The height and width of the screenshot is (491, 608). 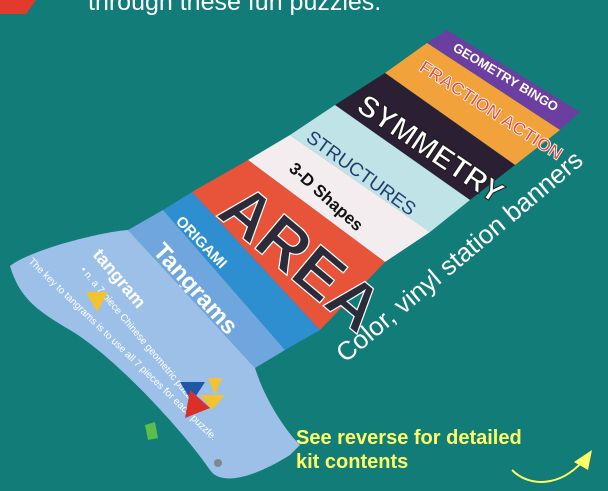 I want to click on grommet-icon, so click(x=218, y=463).